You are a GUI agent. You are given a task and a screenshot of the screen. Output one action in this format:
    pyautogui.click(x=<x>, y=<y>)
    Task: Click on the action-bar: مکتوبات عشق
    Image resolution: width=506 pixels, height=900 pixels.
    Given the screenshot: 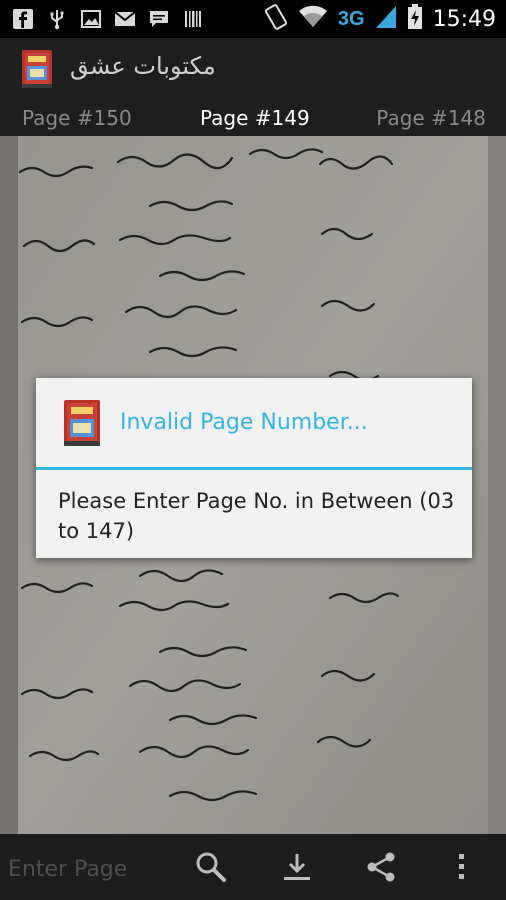 What is the action you would take?
    pyautogui.click(x=253, y=69)
    